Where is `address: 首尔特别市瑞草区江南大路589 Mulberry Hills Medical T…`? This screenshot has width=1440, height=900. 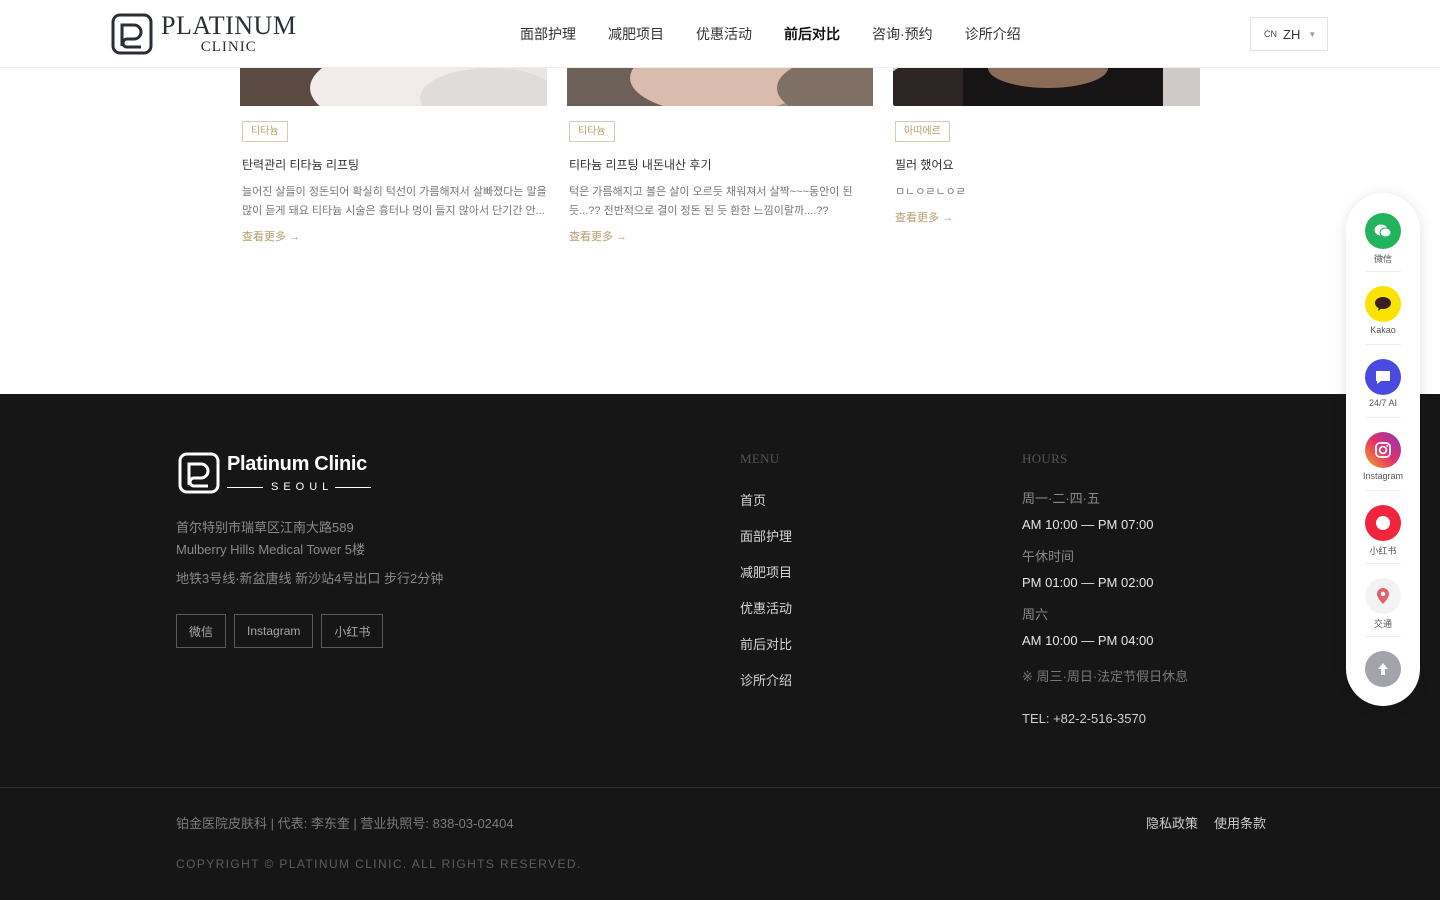
address: 首尔特别市瑞草区江南大路589 Mulberry Hills Medical T… is located at coordinates (270, 539).